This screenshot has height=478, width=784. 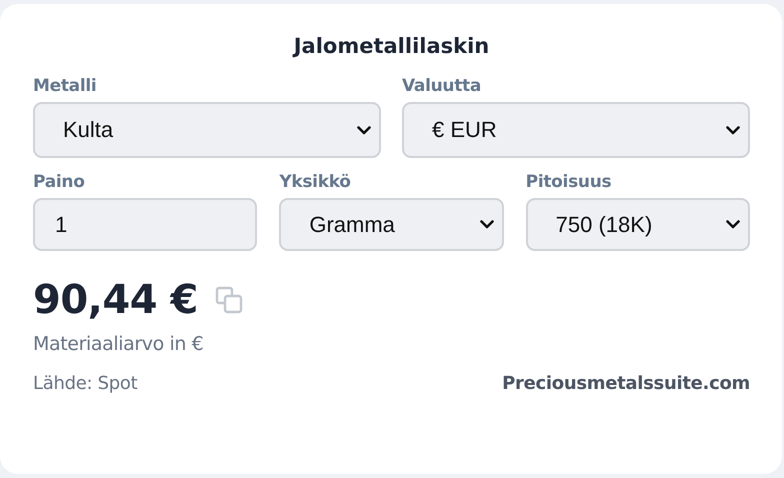 What do you see at coordinates (207, 130) in the screenshot?
I see `dropdown-select: Kulta` at bounding box center [207, 130].